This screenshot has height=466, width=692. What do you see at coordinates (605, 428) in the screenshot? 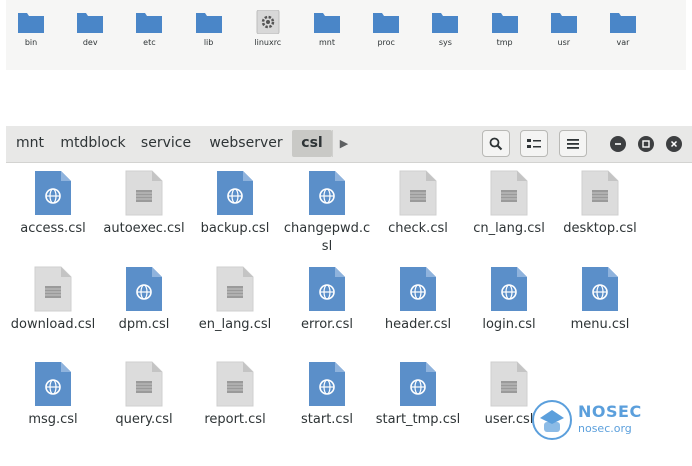
I see `watermark-url: nosec.org` at bounding box center [605, 428].